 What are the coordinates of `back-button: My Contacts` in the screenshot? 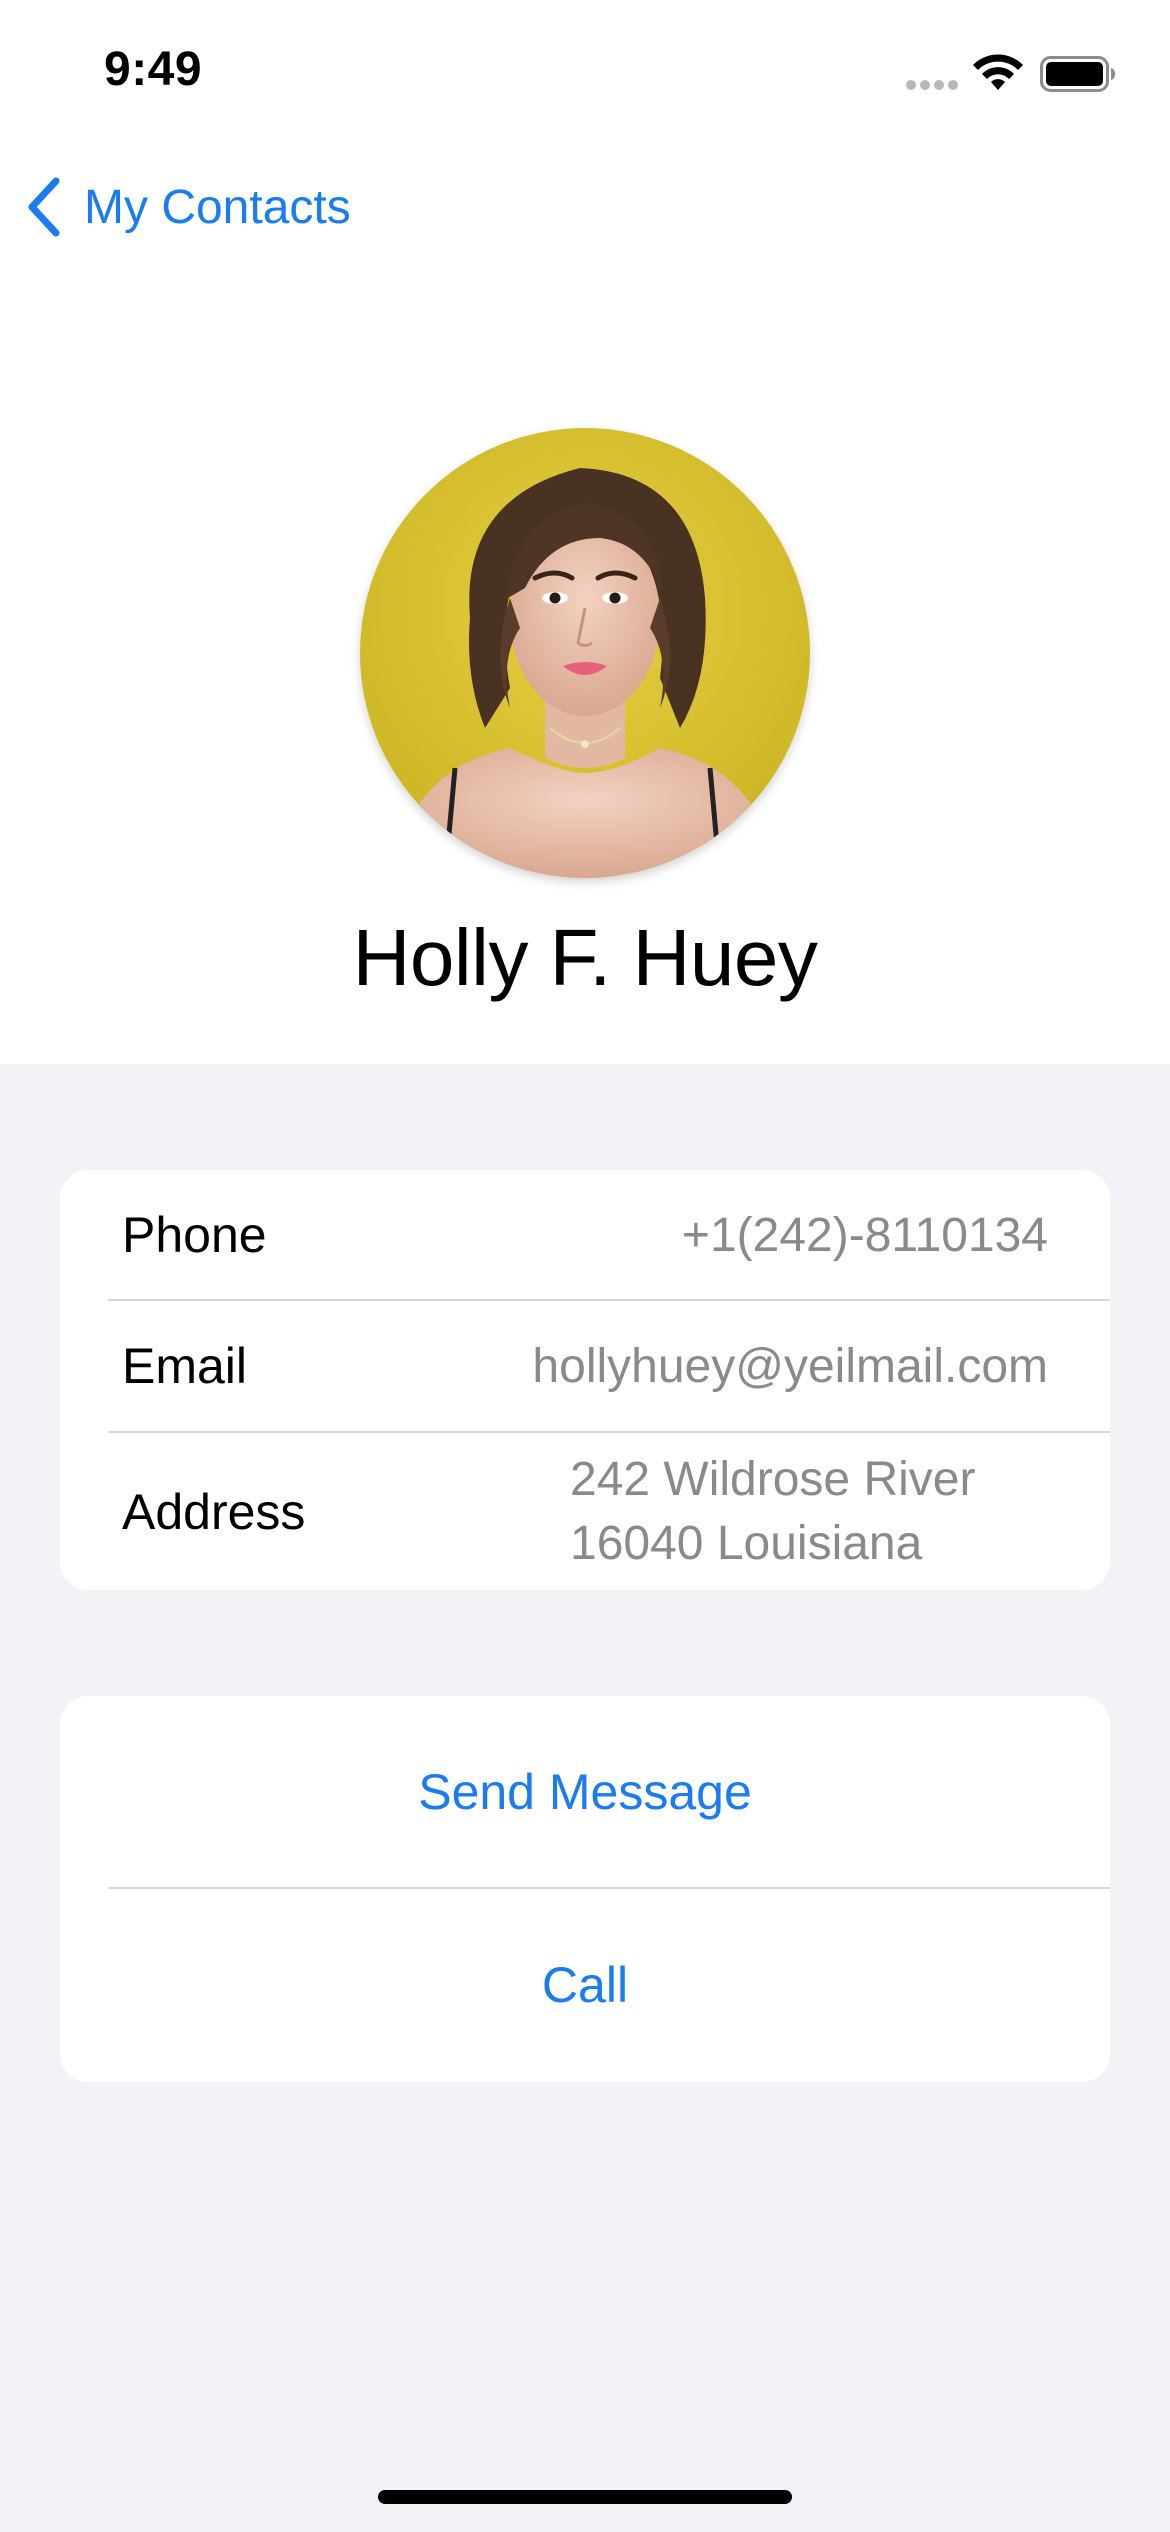 It's located at (186, 207).